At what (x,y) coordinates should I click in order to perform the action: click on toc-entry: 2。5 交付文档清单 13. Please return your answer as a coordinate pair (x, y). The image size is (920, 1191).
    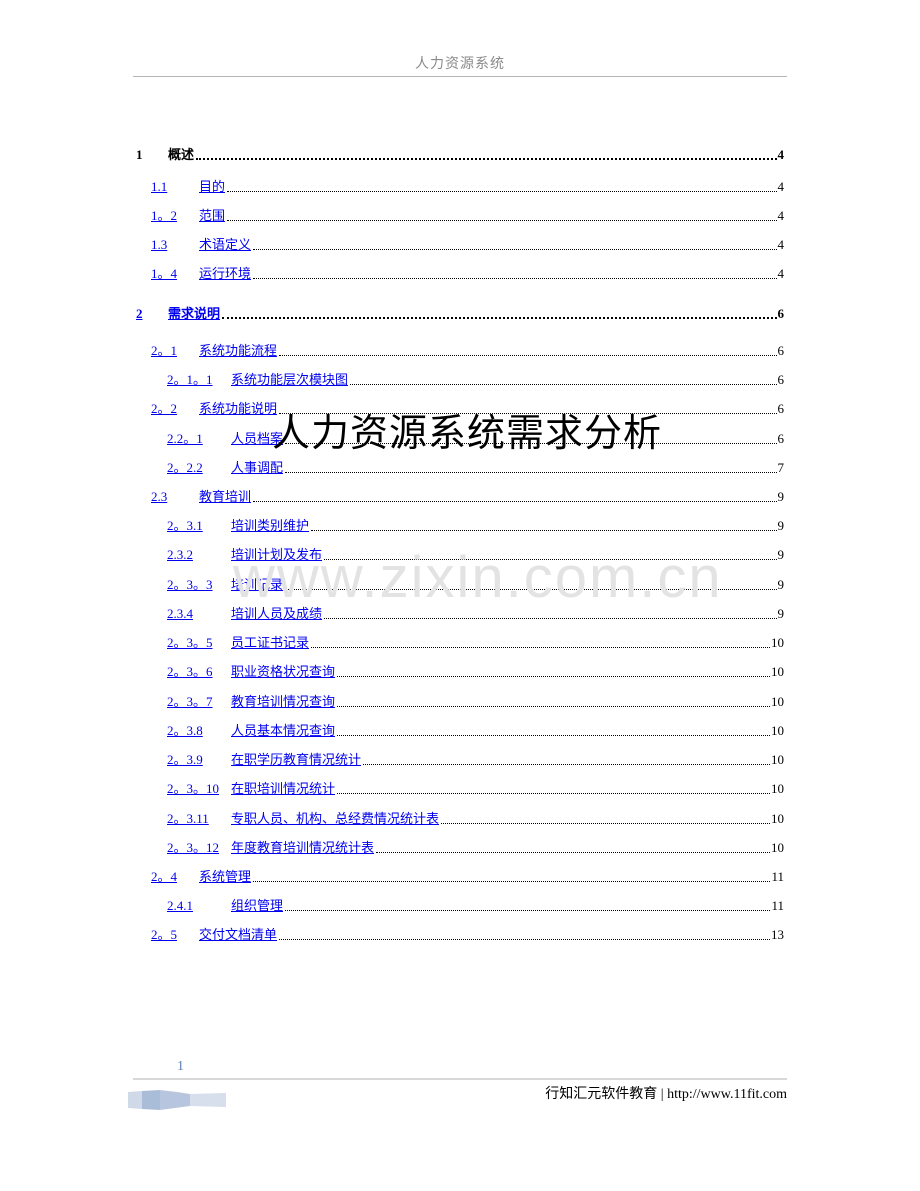
    Looking at the image, I should click on (467, 935).